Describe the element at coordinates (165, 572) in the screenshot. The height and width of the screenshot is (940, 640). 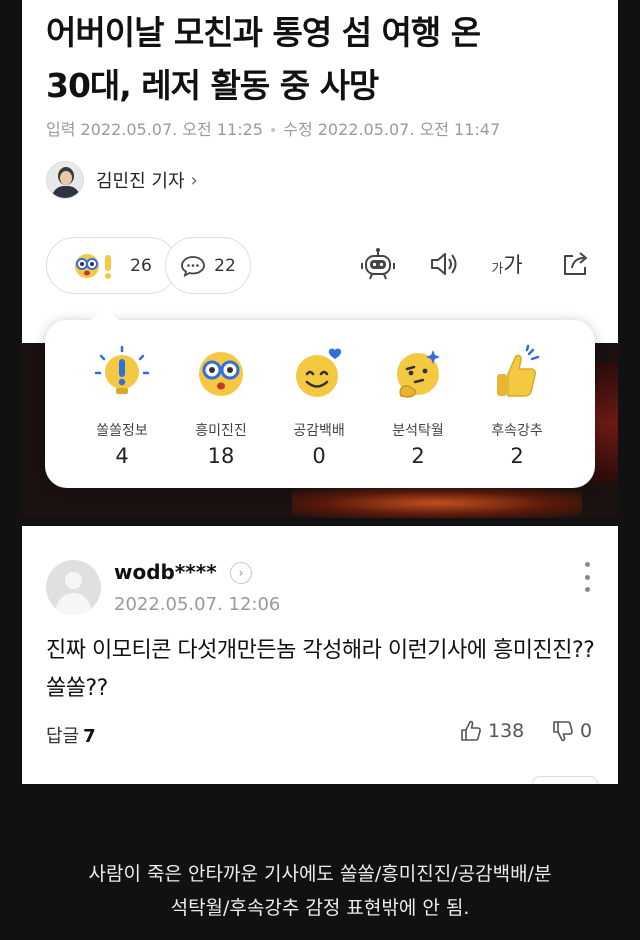
I see `commenter-username: wodb****` at that location.